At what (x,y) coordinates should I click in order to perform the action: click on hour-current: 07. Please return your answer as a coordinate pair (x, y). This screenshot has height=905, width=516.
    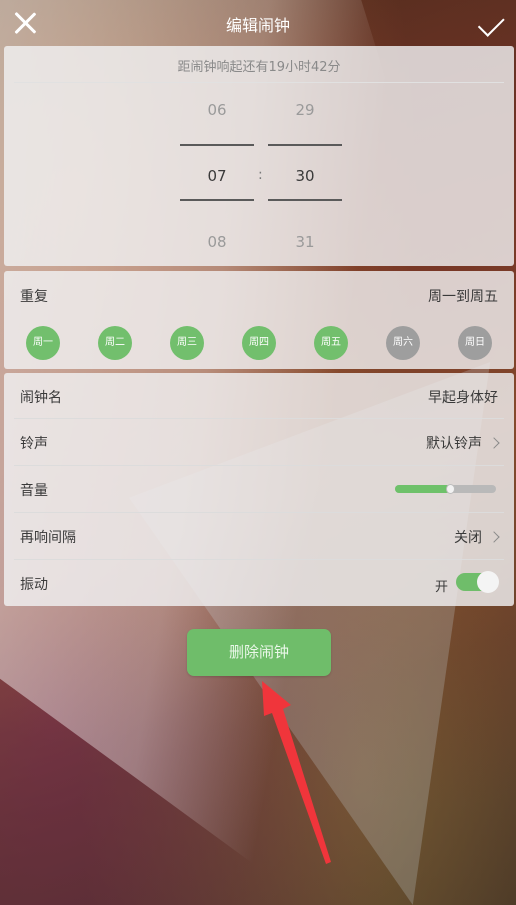
    Looking at the image, I should click on (217, 176).